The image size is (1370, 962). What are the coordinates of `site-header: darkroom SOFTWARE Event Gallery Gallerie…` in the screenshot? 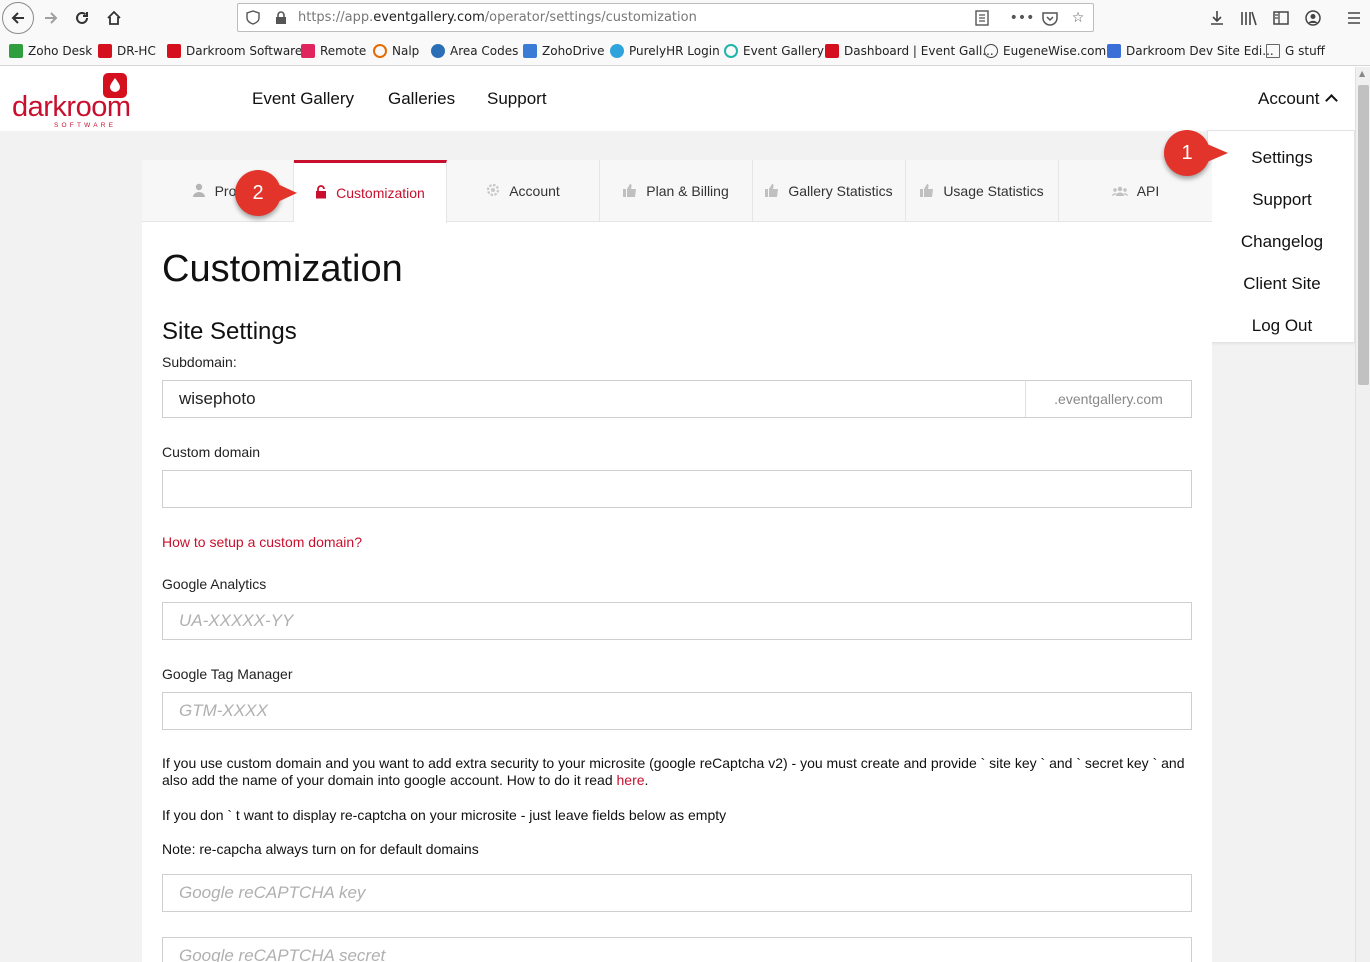 It's located at (677, 99).